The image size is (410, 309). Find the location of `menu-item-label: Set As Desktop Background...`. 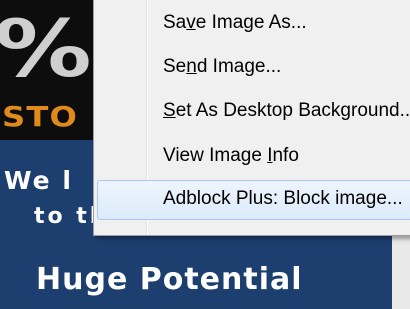

menu-item-label: Set As Desktop Background... is located at coordinates (286, 110).